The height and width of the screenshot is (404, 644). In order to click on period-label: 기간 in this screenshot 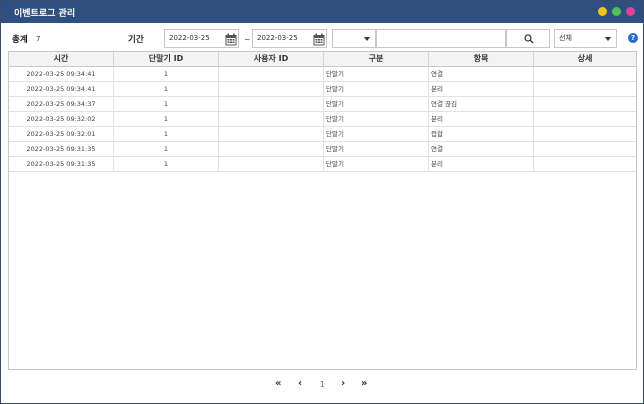, I will do `click(136, 40)`.